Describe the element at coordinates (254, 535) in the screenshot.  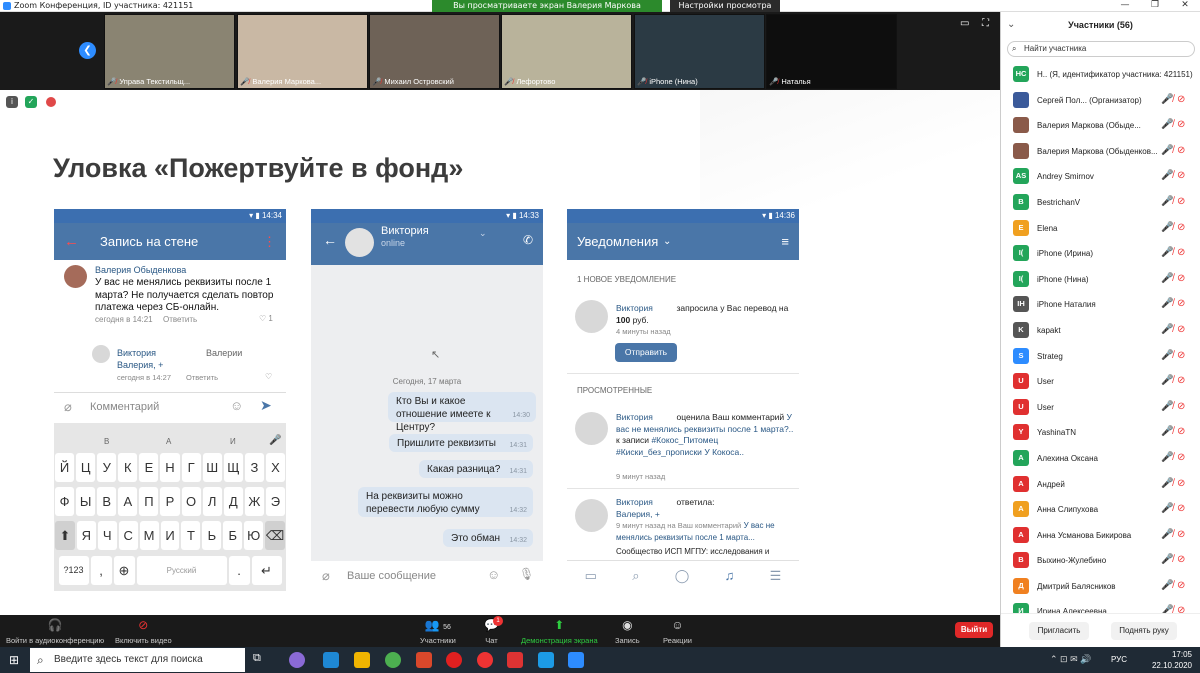
I see `kb-key: Ю` at that location.